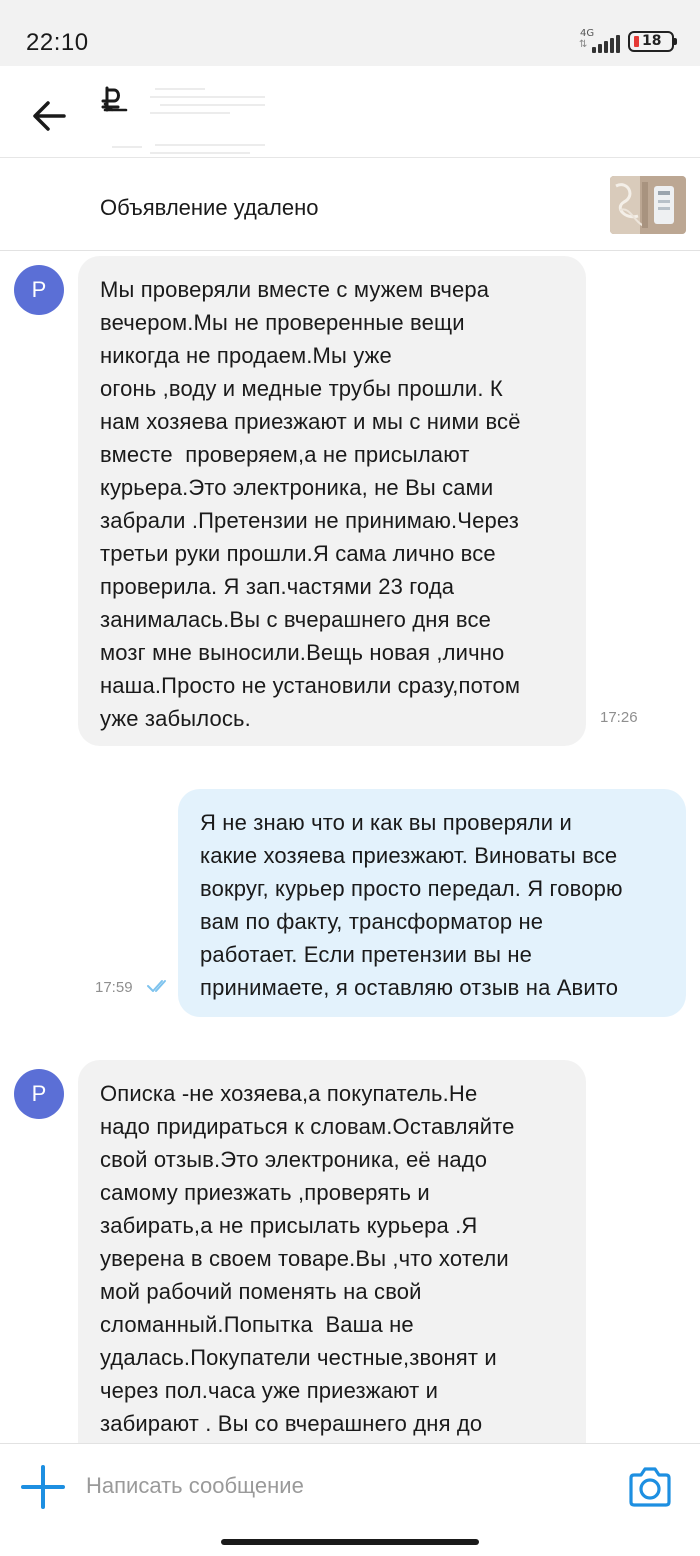 The image size is (700, 1556). I want to click on camera-icon, so click(650, 1487).